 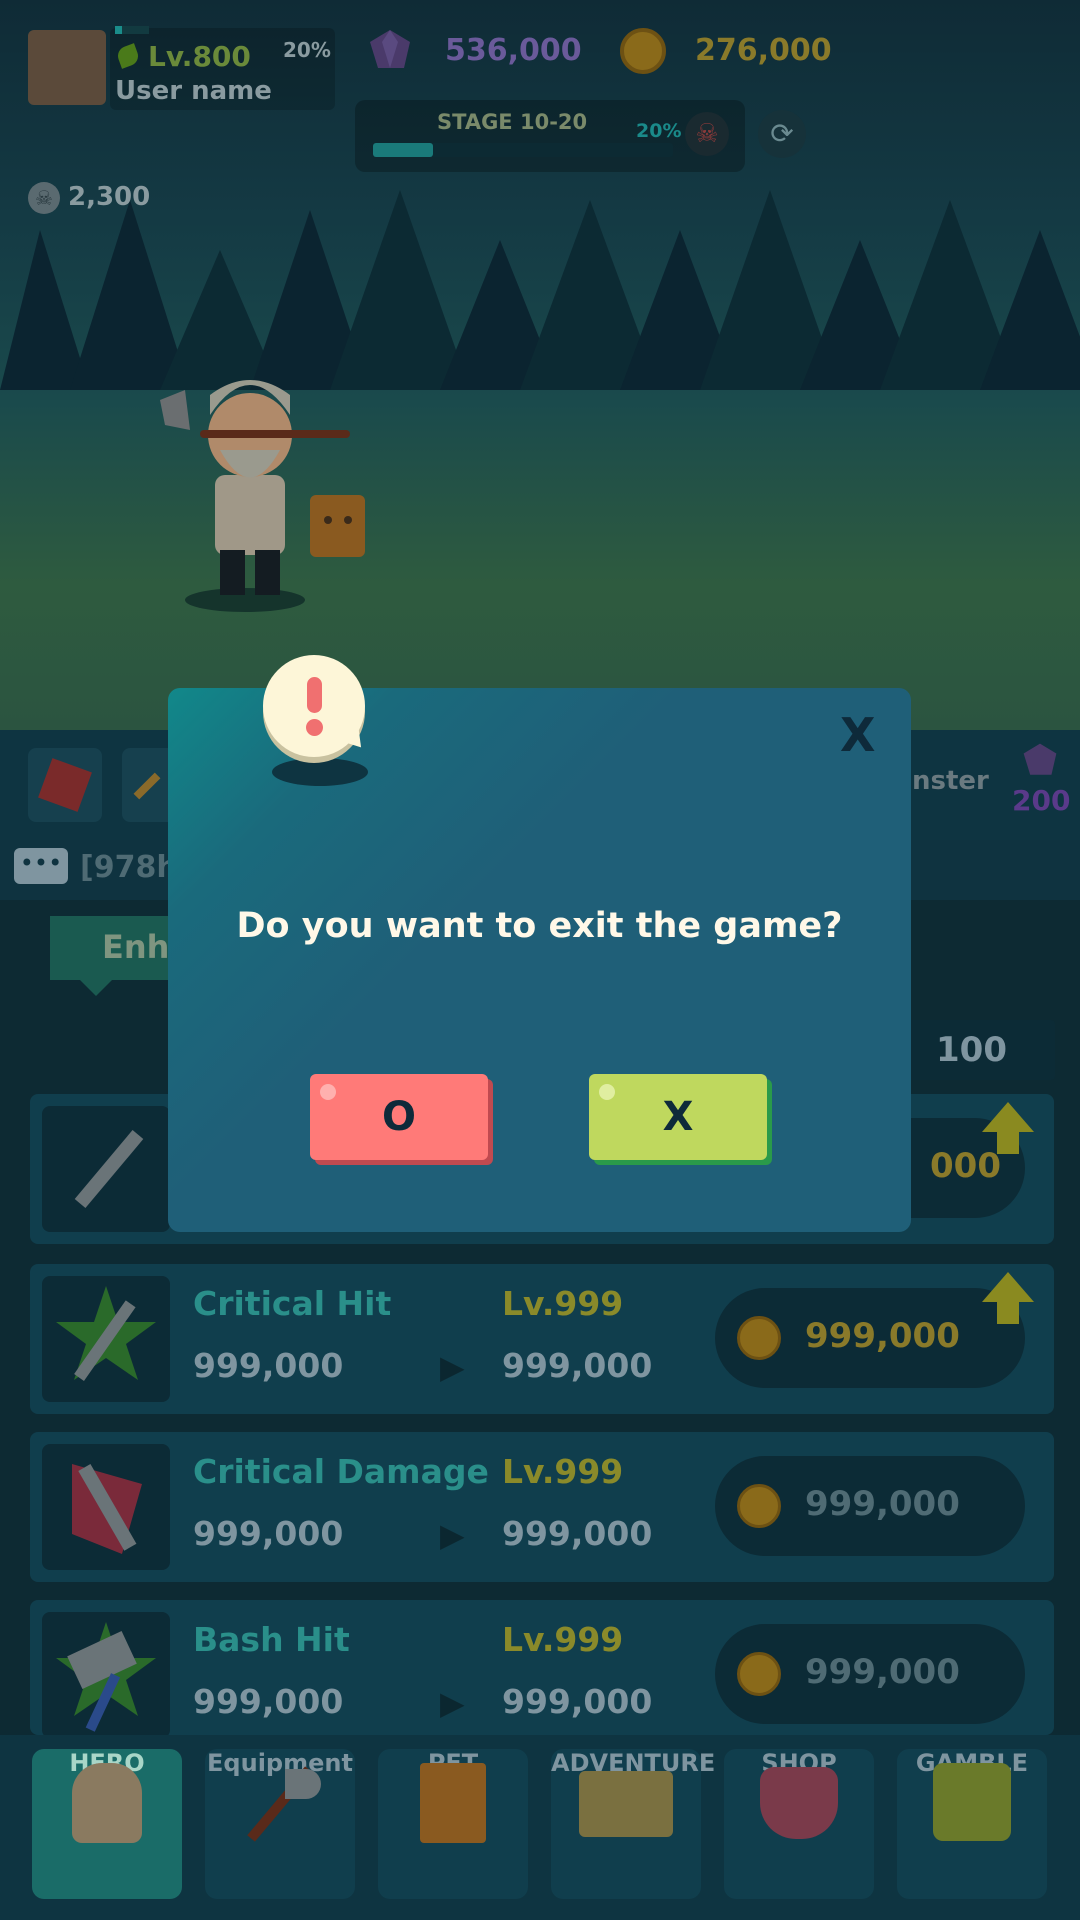 What do you see at coordinates (857, 735) in the screenshot?
I see `close-button: X` at bounding box center [857, 735].